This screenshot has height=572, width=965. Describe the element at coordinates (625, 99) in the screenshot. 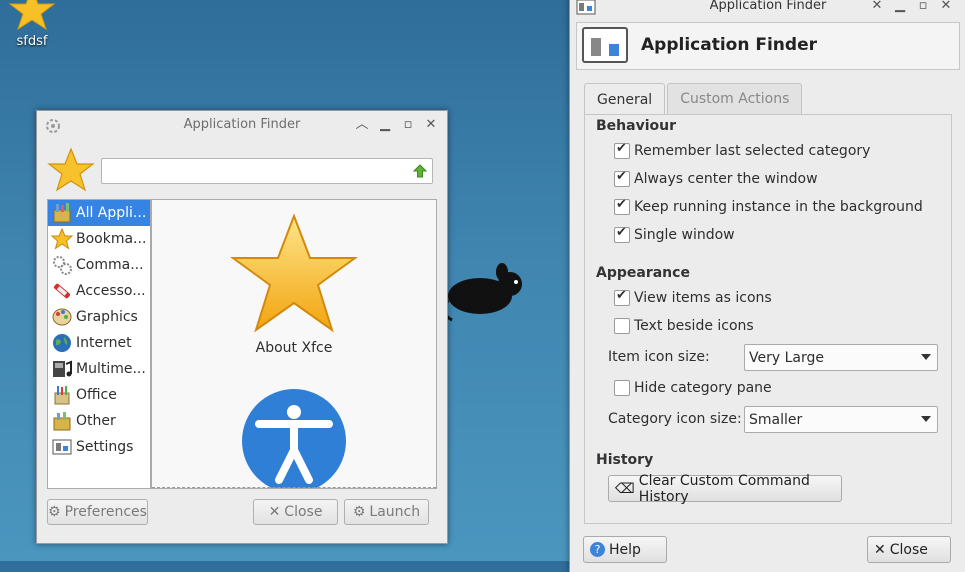

I see `tab-general: General` at that location.